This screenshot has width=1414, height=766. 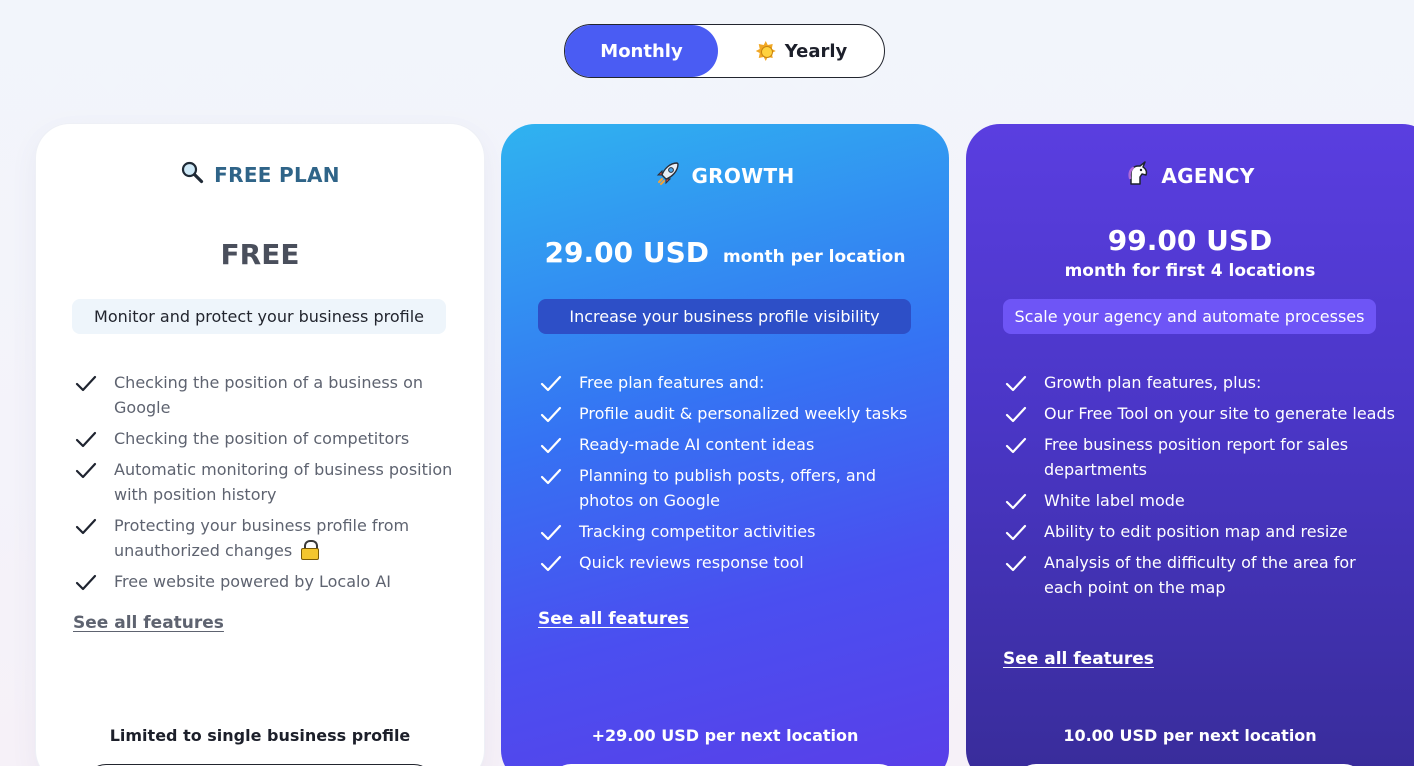 I want to click on feature-item: Checking the position of competitors, so click(x=265, y=438).